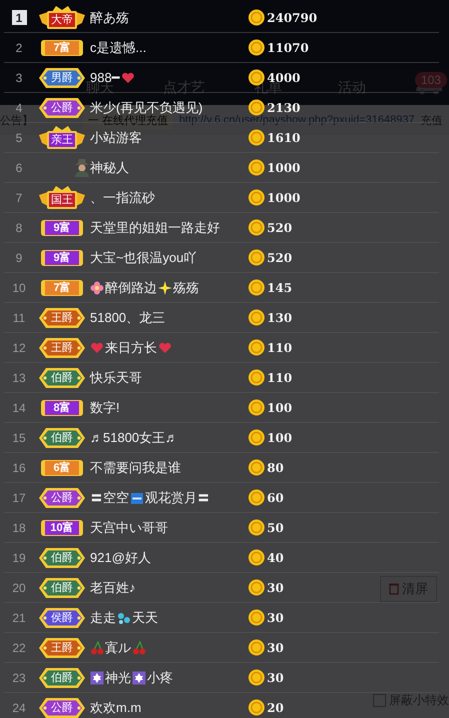 Image resolution: width=449 pixels, height=718 pixels. What do you see at coordinates (288, 47) in the screenshot?
I see `coin-amount: 11070` at bounding box center [288, 47].